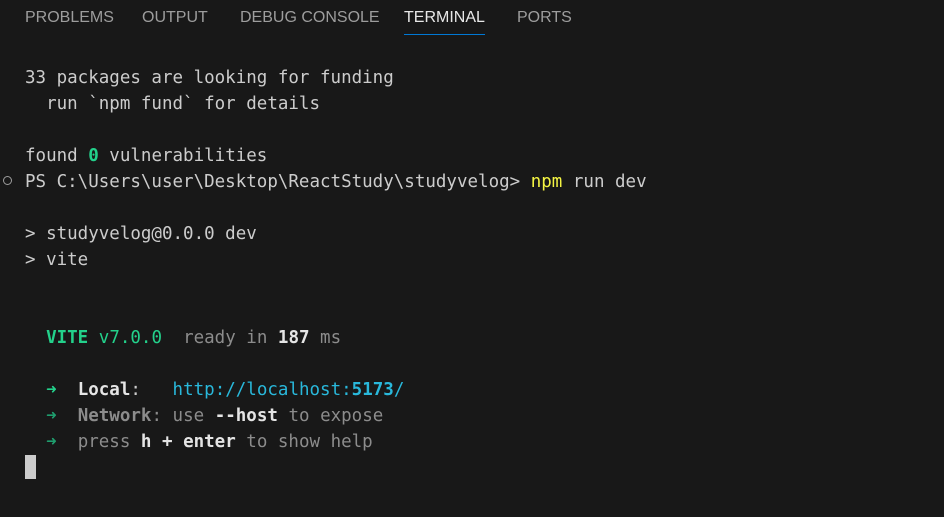  What do you see at coordinates (304, 442) in the screenshot?
I see `help-suffix: to show help` at bounding box center [304, 442].